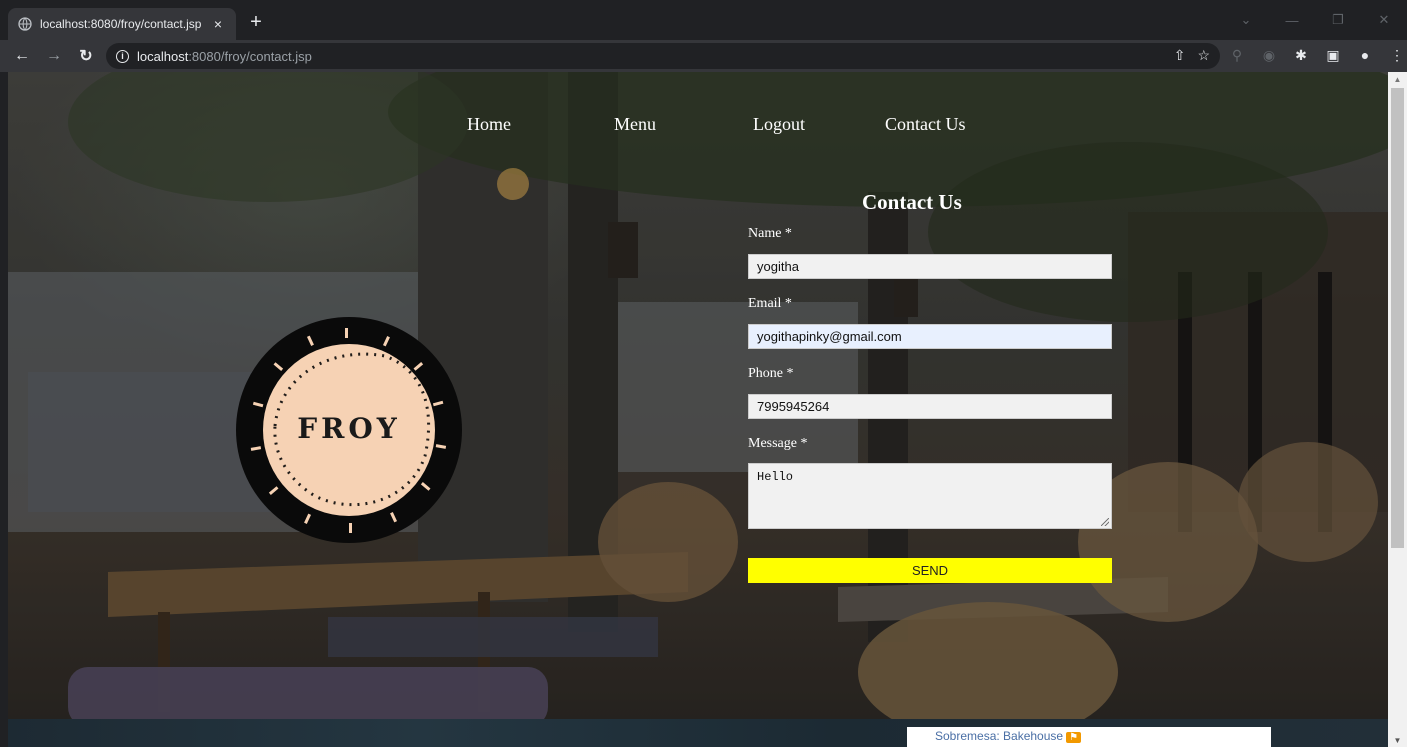 This screenshot has height=747, width=1407. I want to click on back-icon: ←, so click(22, 56).